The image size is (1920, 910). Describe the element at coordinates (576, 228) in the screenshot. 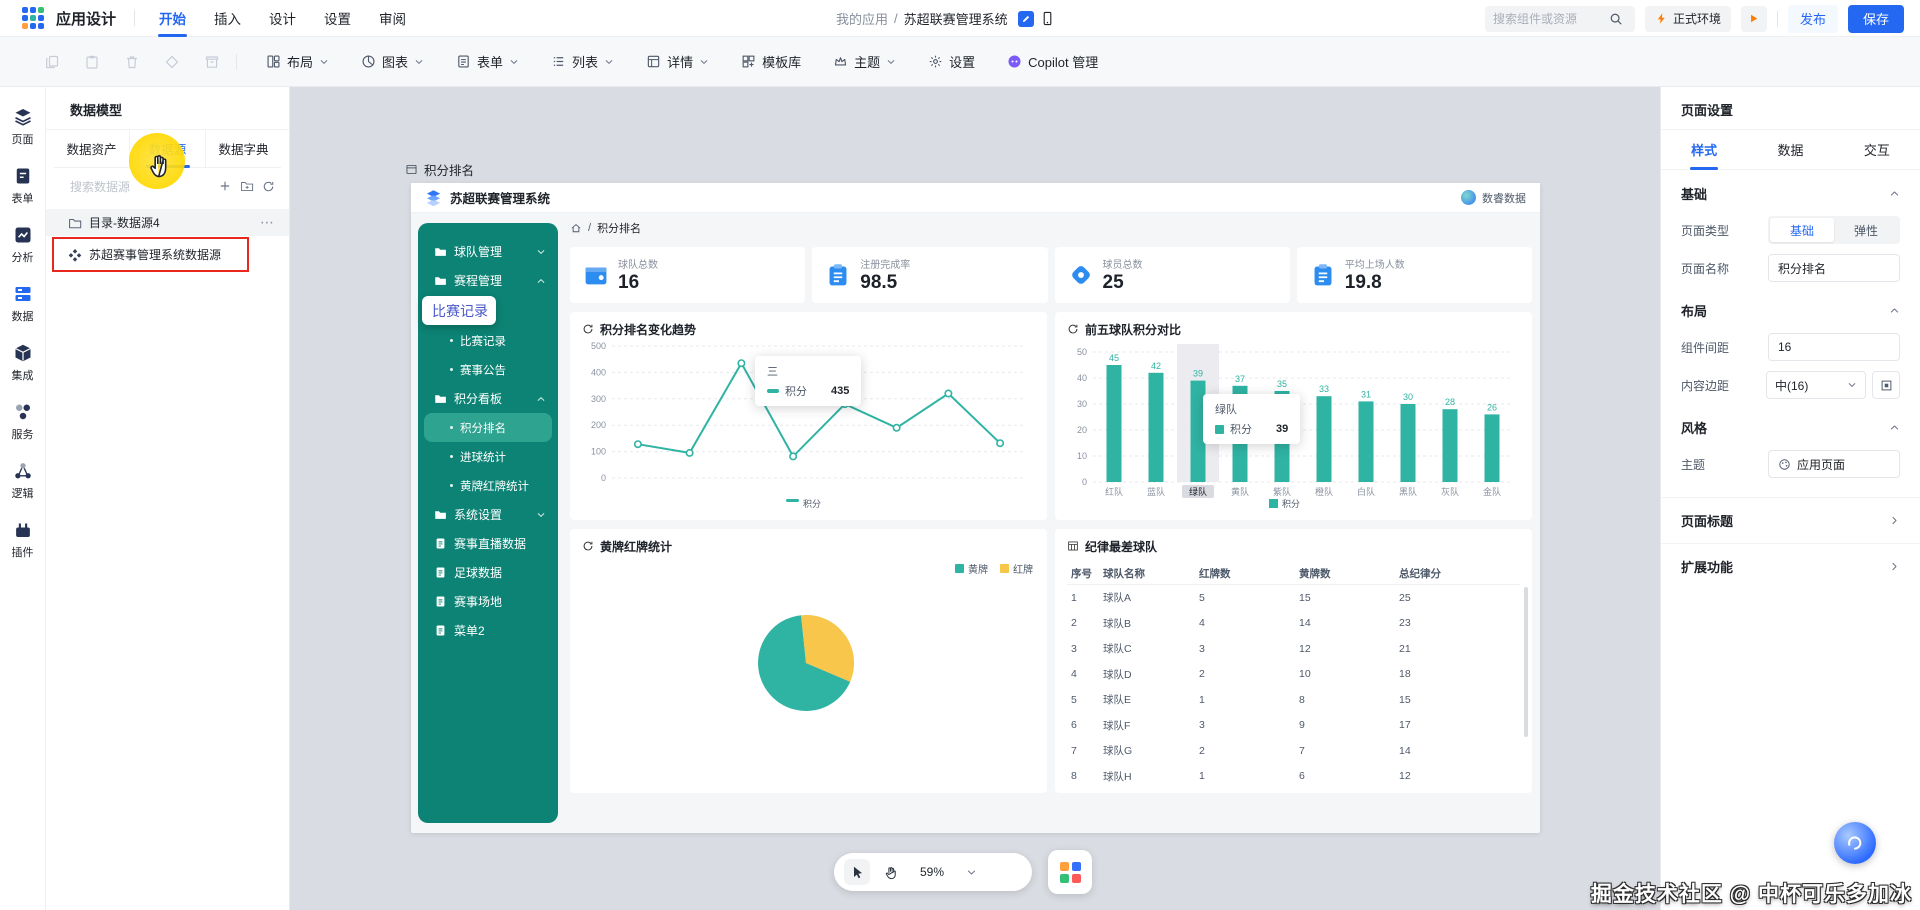

I see `home-icon` at that location.